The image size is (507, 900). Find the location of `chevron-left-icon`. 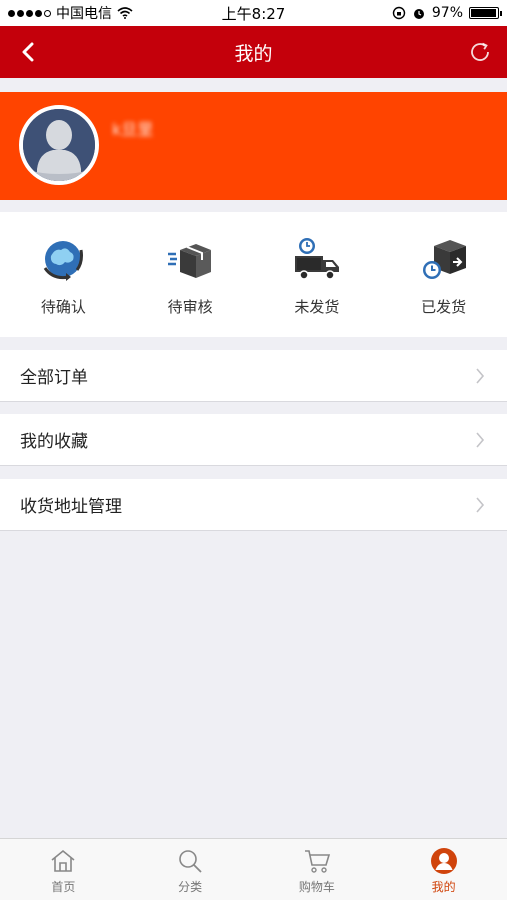

chevron-left-icon is located at coordinates (28, 52).